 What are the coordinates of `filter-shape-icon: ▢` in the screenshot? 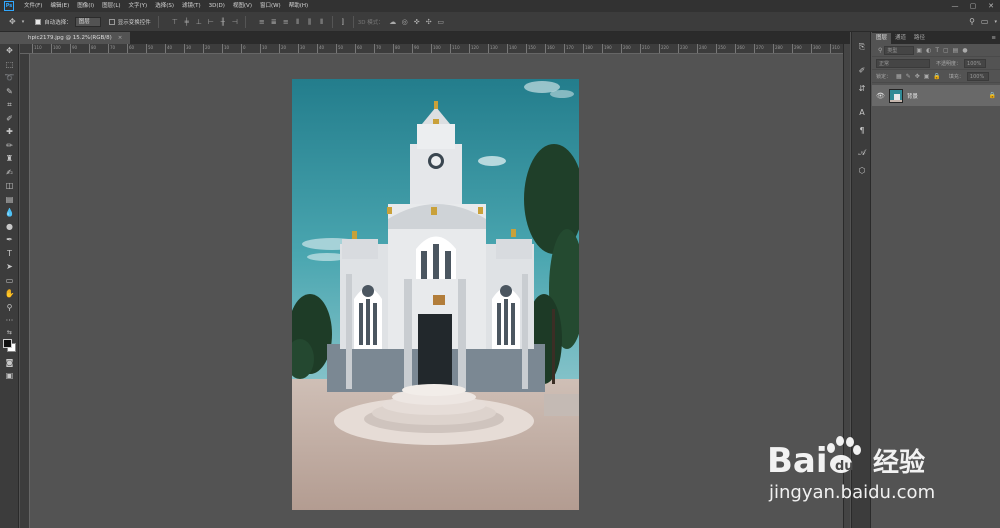 It's located at (946, 50).